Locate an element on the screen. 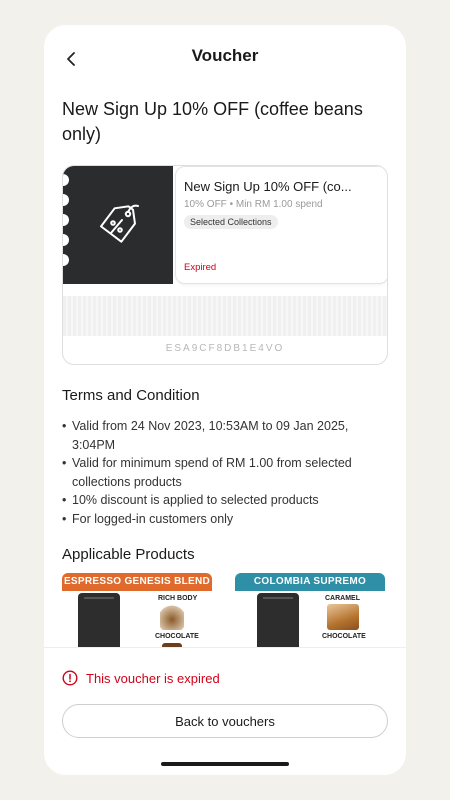  product-card: COLOMBIA SUPREMO CARAMEL CHOCOLATE is located at coordinates (310, 613).